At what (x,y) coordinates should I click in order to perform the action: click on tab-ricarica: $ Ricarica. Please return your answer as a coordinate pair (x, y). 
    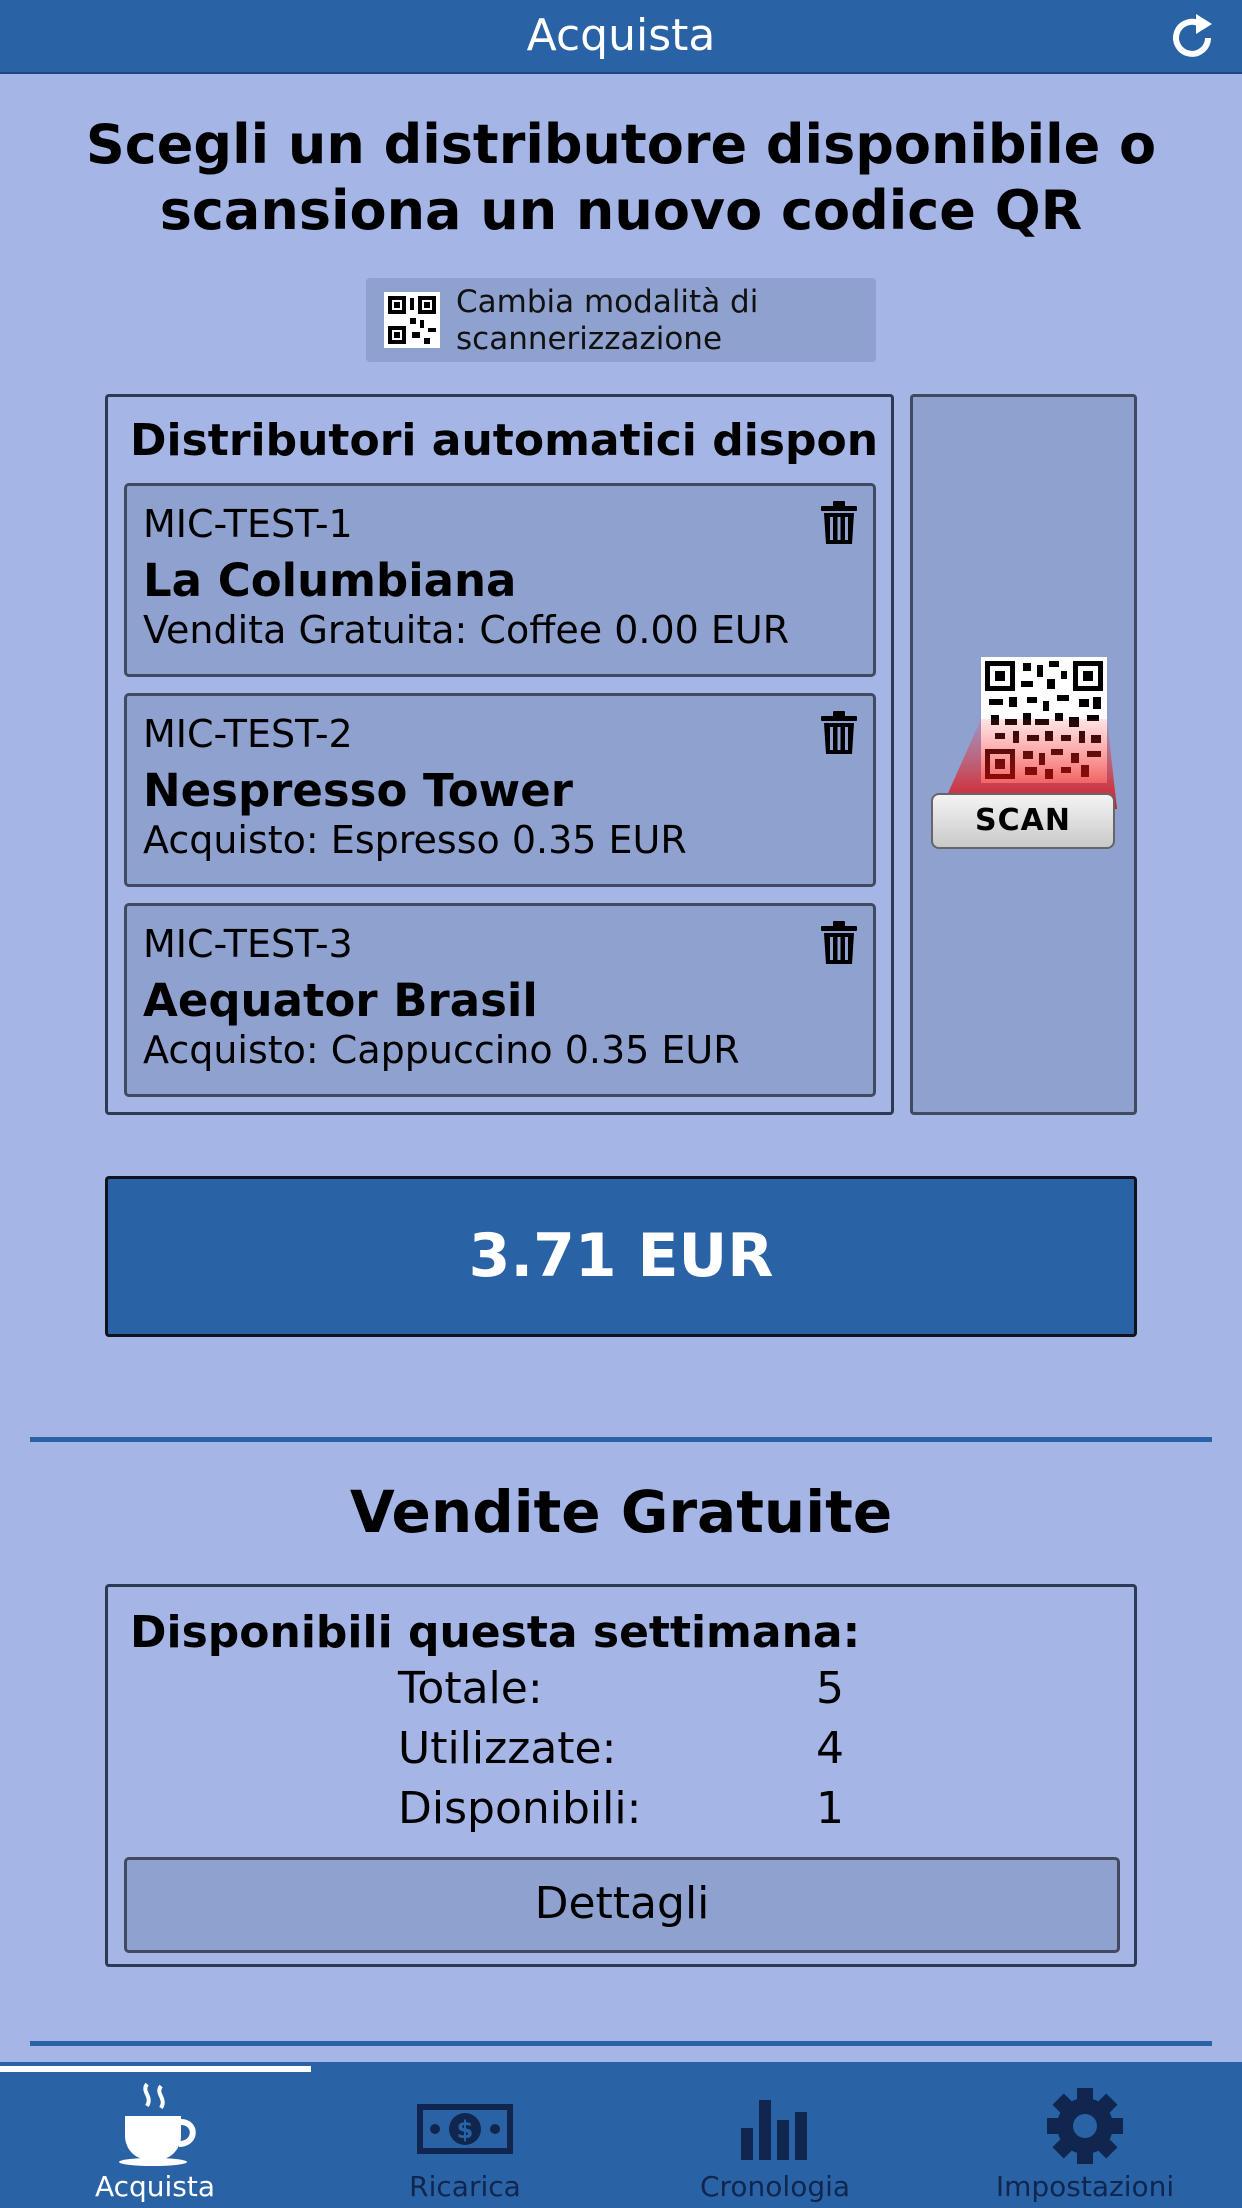
    Looking at the image, I should click on (465, 2135).